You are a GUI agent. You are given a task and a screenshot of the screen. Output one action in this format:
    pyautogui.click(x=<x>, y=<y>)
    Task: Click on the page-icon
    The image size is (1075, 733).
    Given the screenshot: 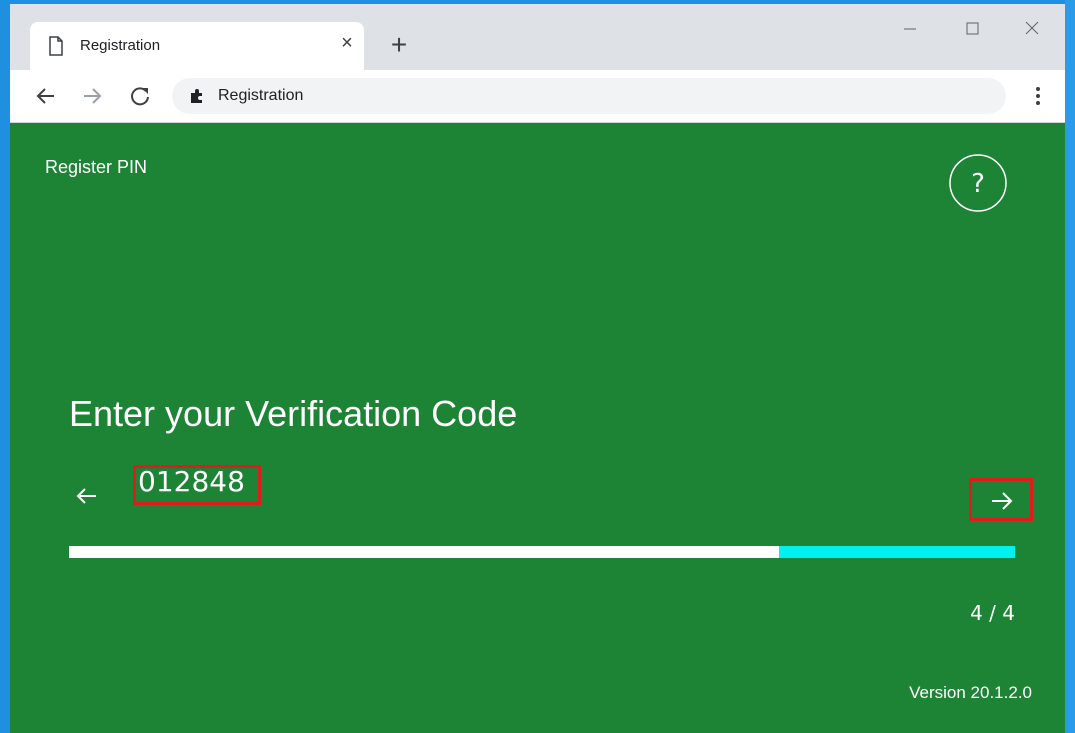 What is the action you would take?
    pyautogui.click(x=56, y=46)
    